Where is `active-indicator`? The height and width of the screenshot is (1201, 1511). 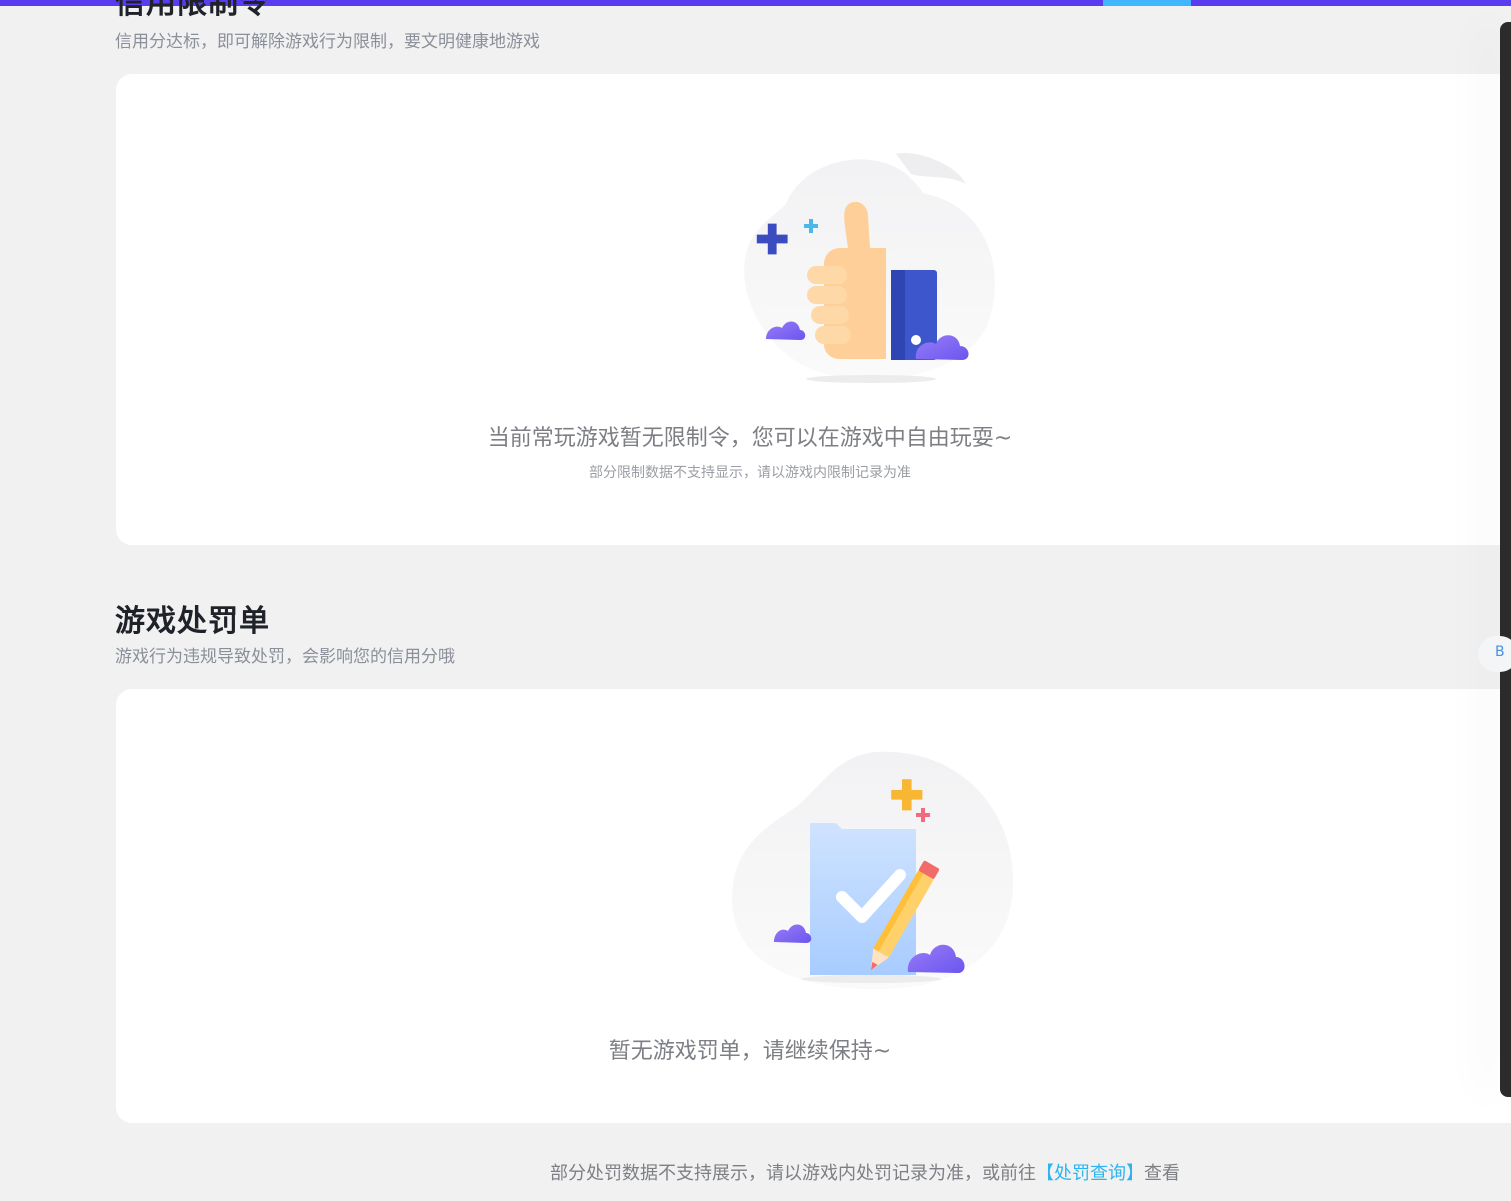
active-indicator is located at coordinates (1147, 3).